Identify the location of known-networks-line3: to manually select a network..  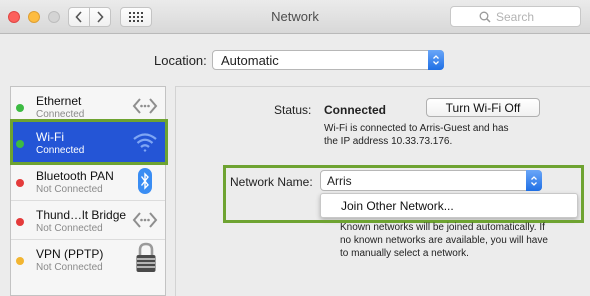
(404, 253).